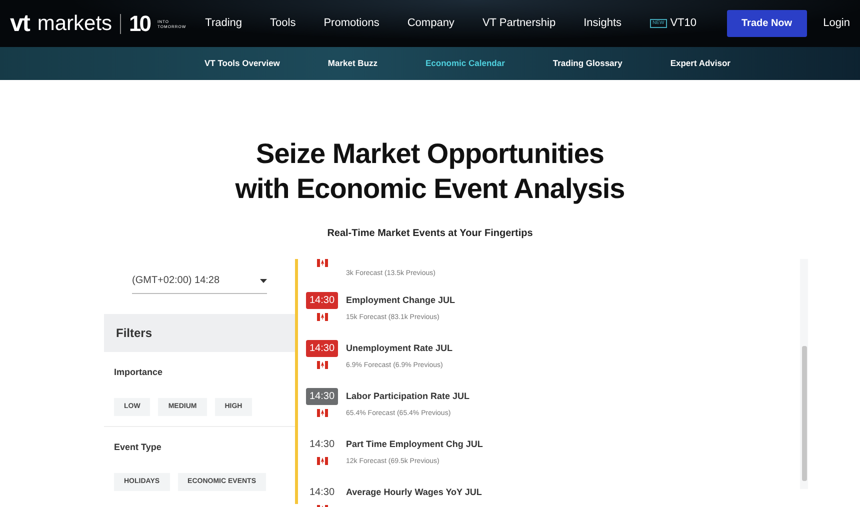 This screenshot has width=860, height=507. Describe the element at coordinates (430, 23) in the screenshot. I see `nav-link: Company` at that location.